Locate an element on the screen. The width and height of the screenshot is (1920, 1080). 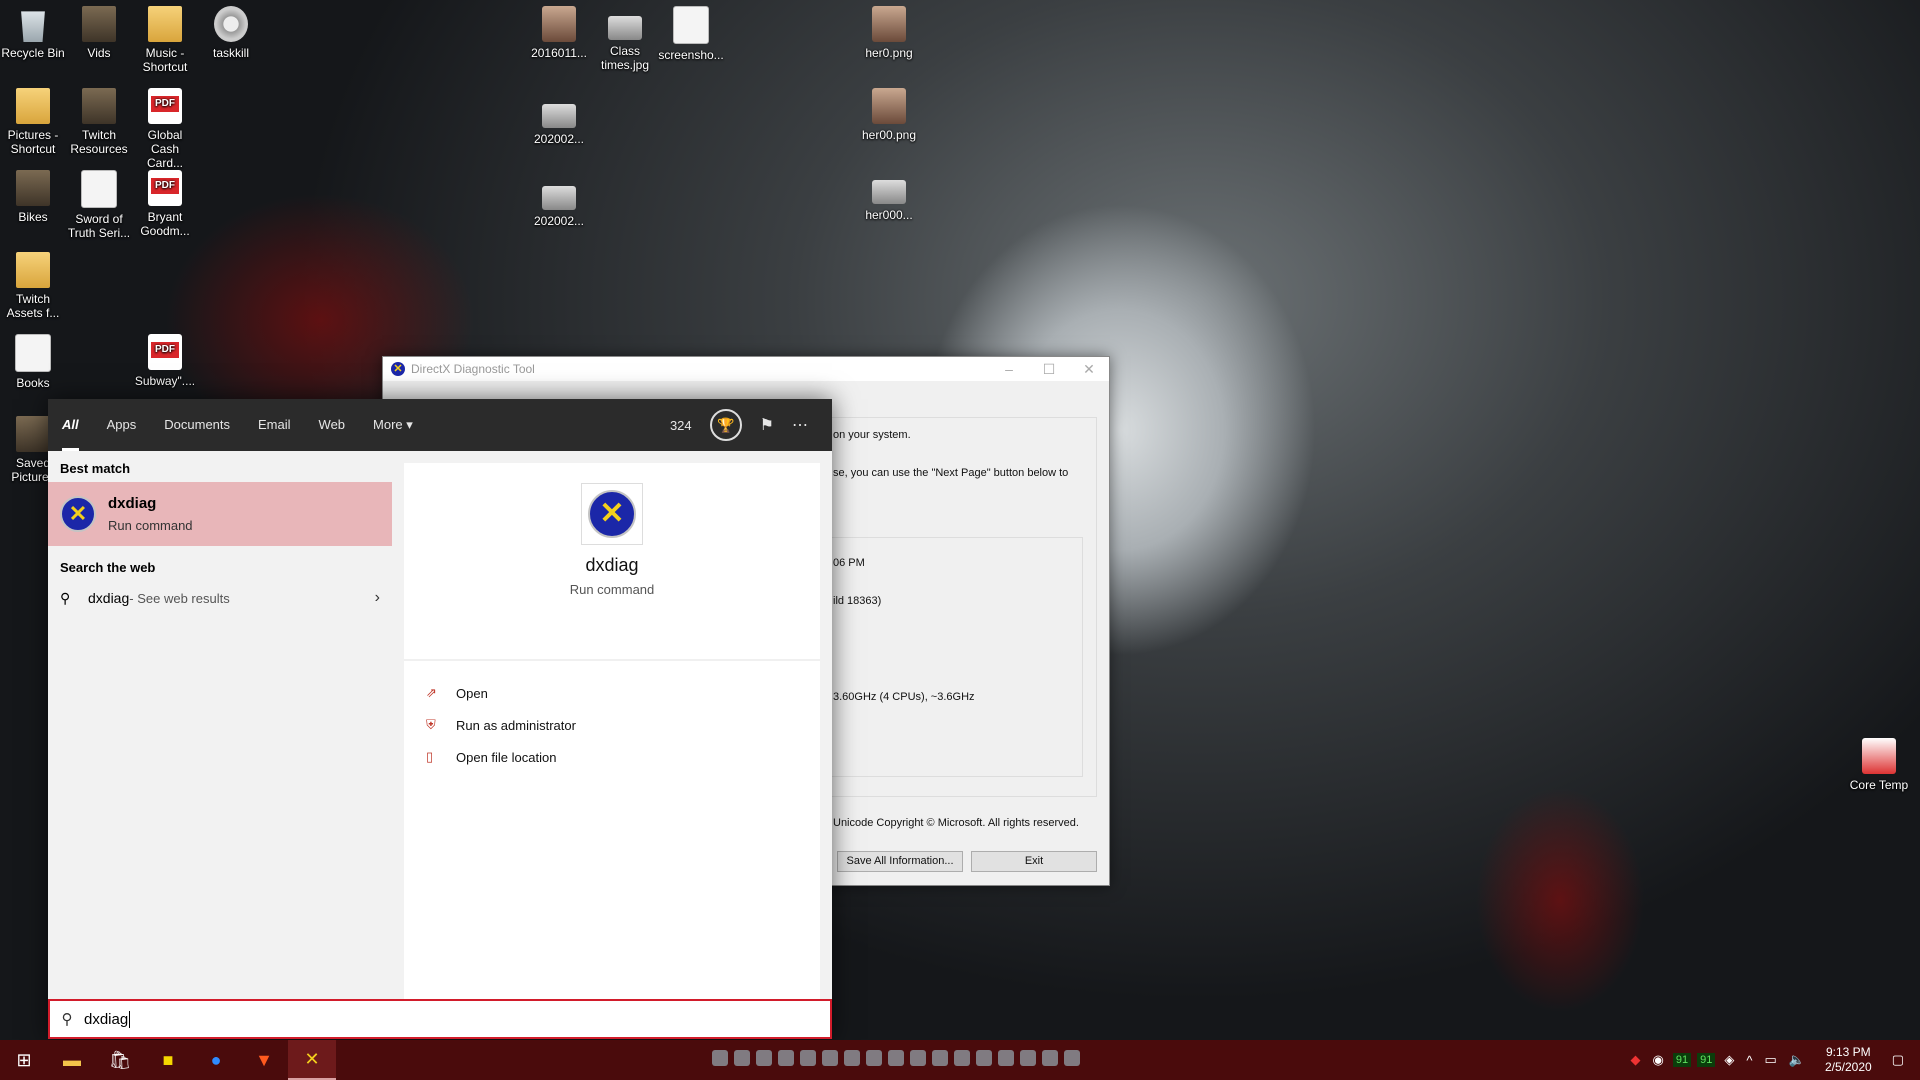
desktop-icon: Recycle Bin is located at coordinates (33, 33).